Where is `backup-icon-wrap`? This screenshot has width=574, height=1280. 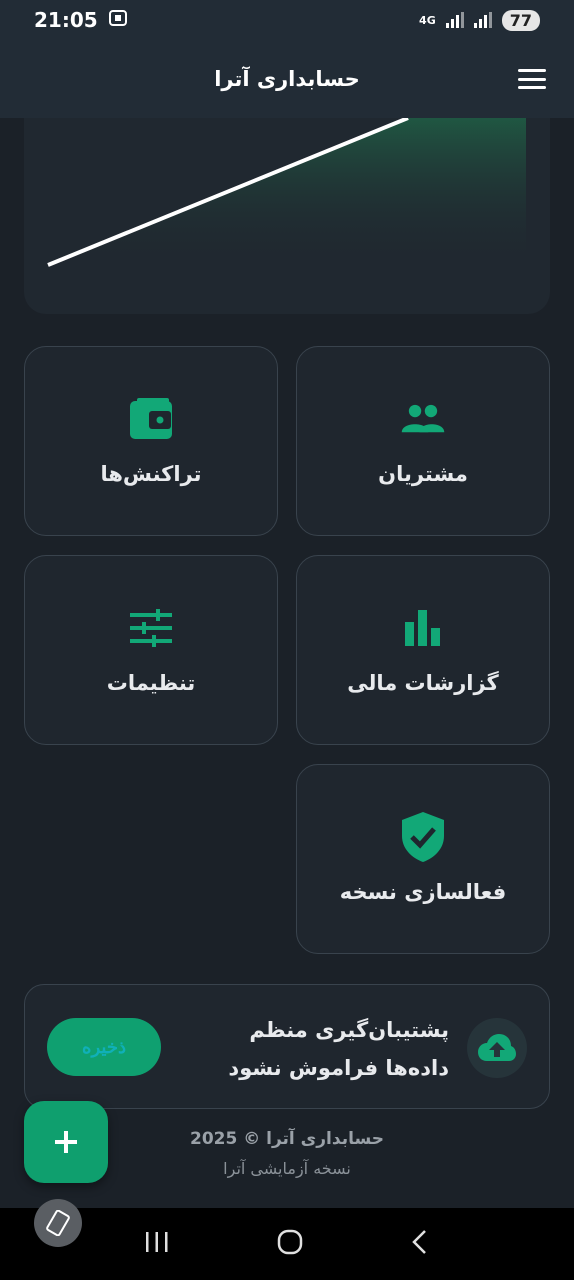
backup-icon-wrap is located at coordinates (497, 1048).